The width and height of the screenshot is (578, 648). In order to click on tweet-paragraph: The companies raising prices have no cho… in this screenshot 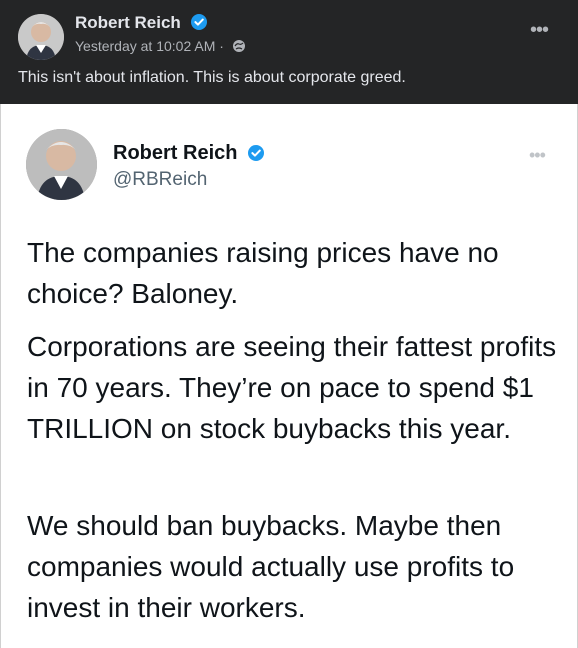, I will do `click(263, 273)`.